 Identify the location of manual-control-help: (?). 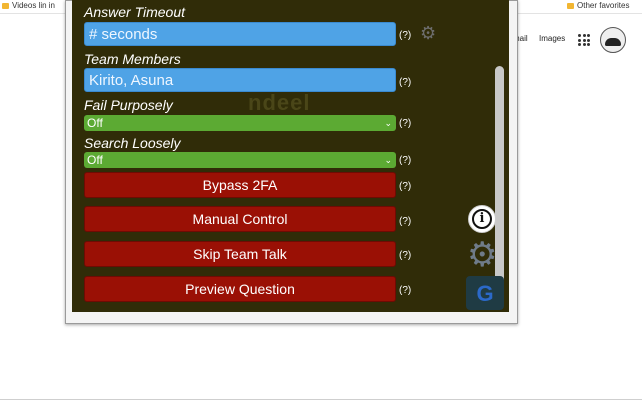
(405, 221).